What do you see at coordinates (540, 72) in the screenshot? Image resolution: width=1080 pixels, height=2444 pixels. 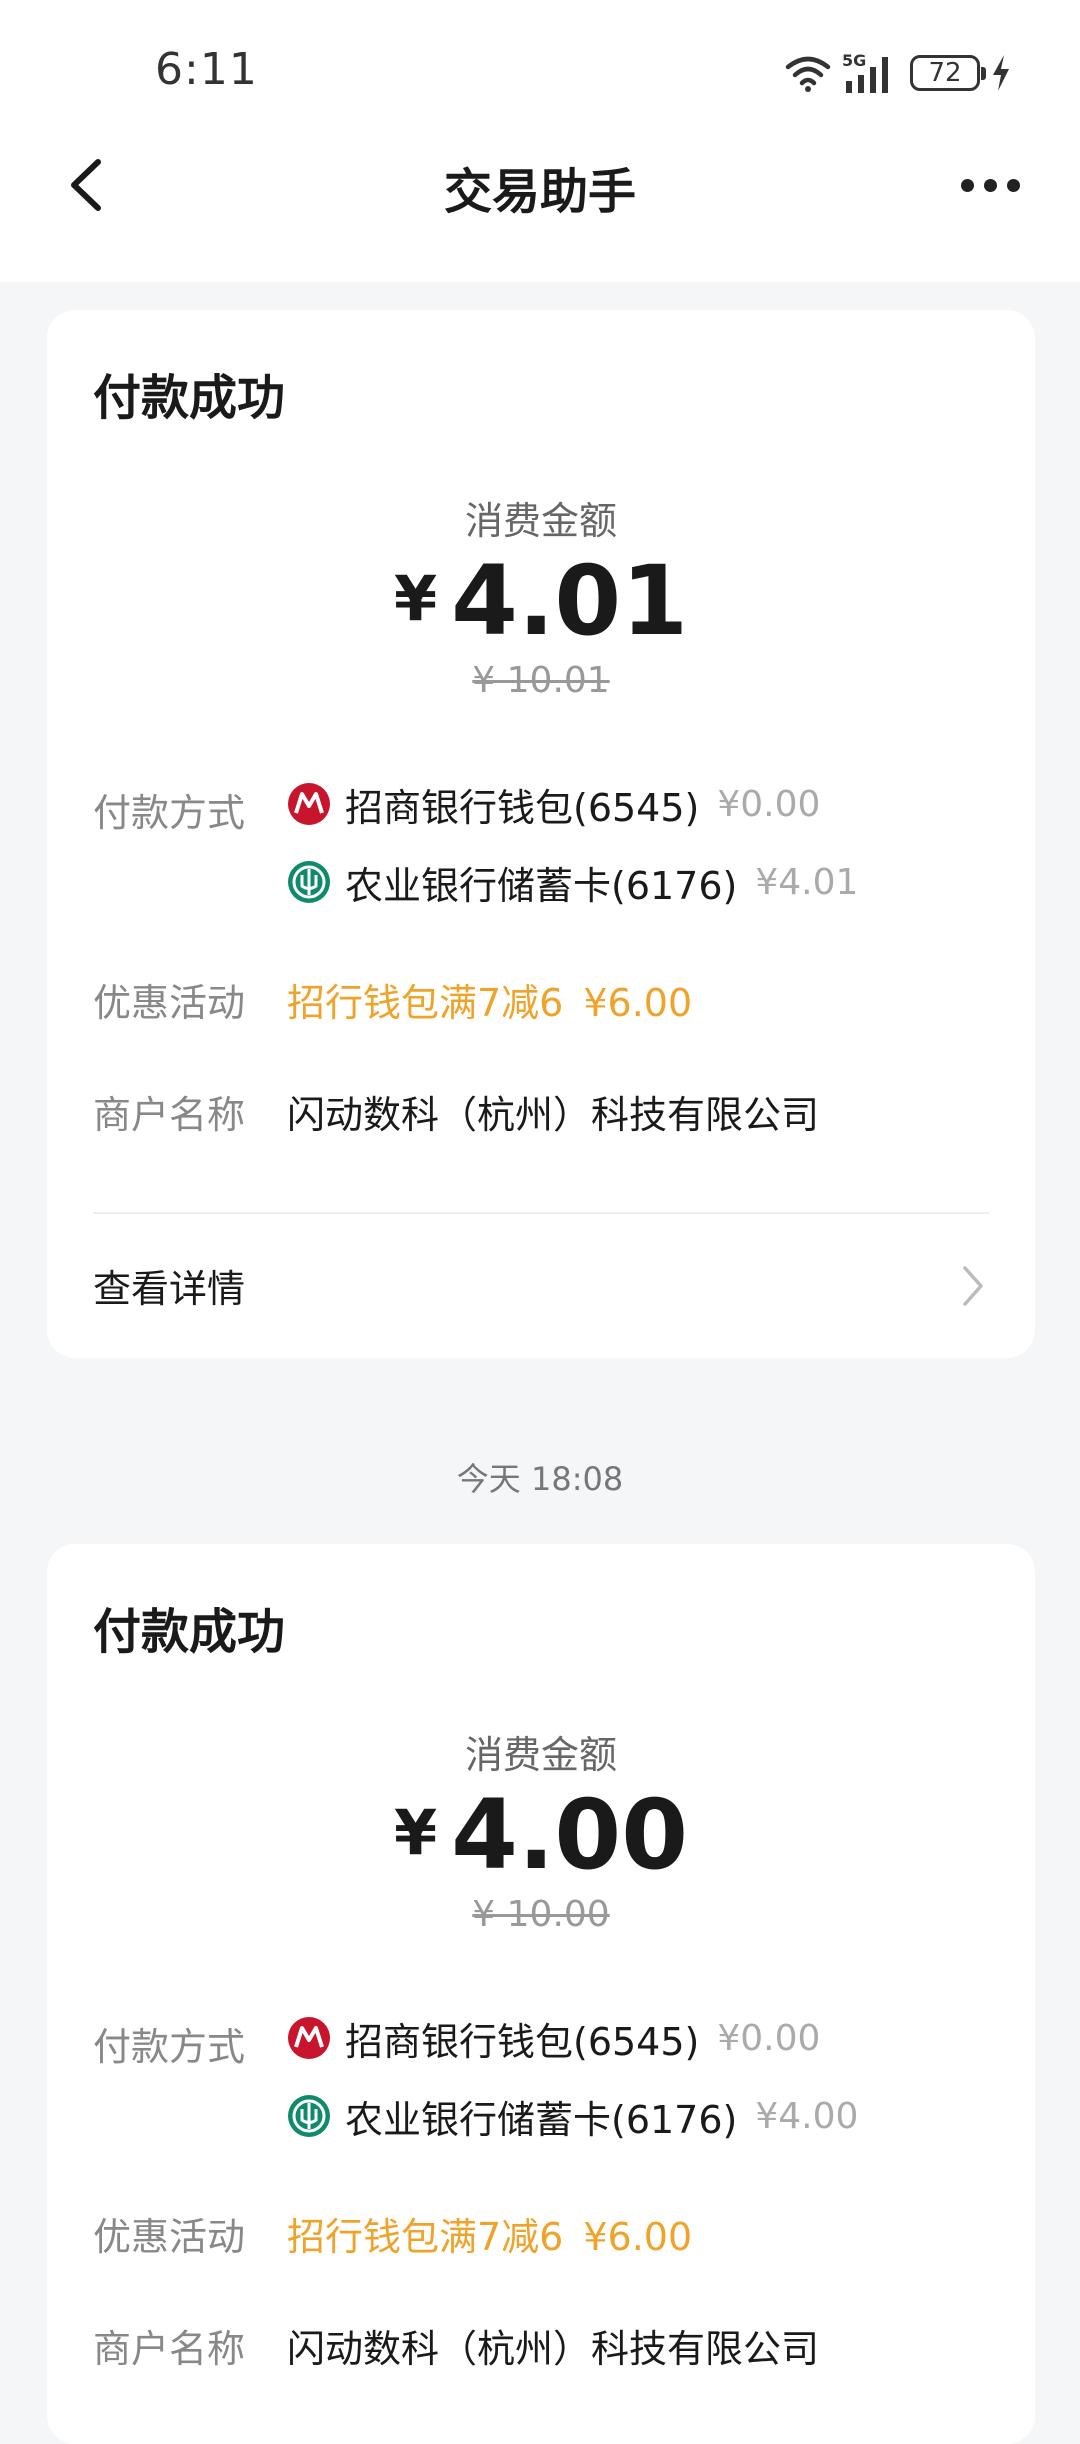 I see `status-bar: 6:11 5G 72` at bounding box center [540, 72].